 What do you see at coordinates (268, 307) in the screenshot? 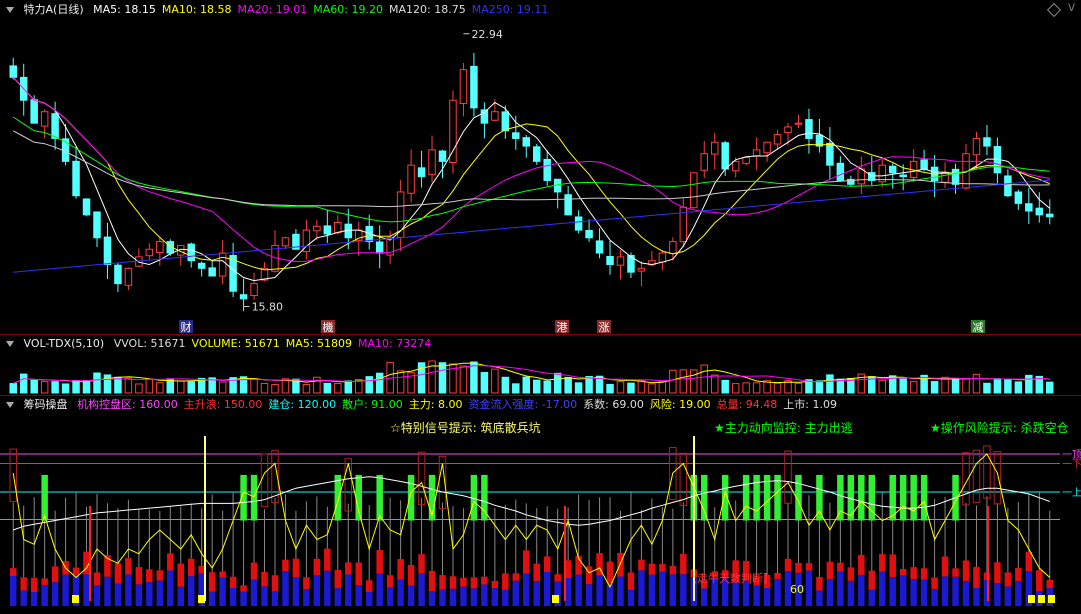
I see `low-label: 15.80` at bounding box center [268, 307].